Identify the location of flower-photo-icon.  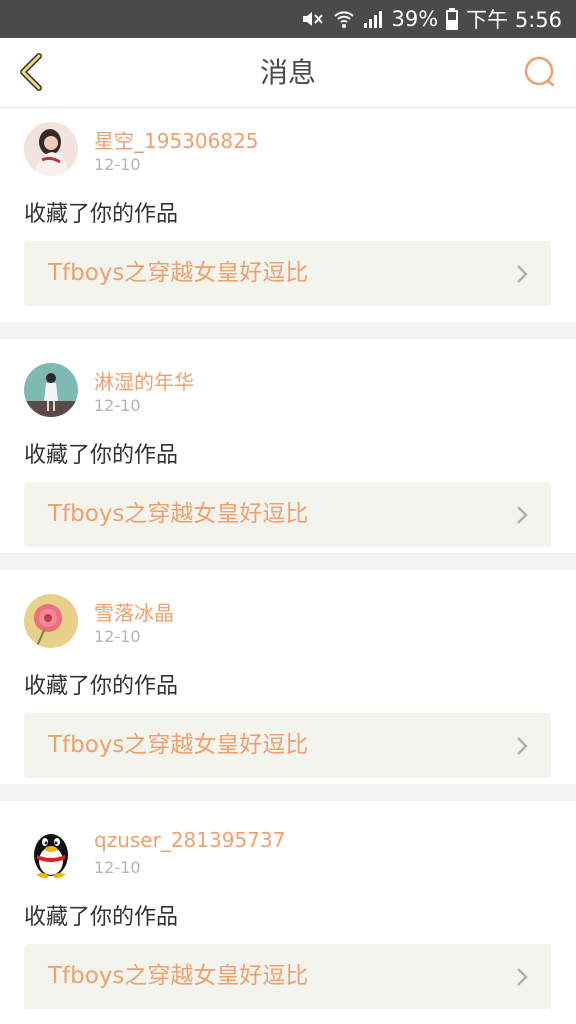
(51, 621).